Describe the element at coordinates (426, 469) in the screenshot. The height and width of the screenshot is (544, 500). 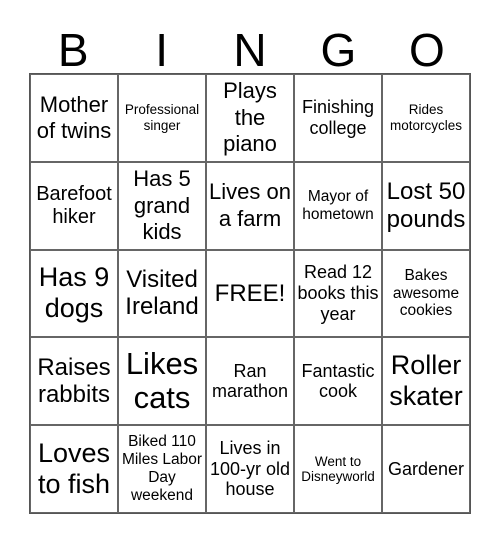
I see `bingo-cell: Gardener` at that location.